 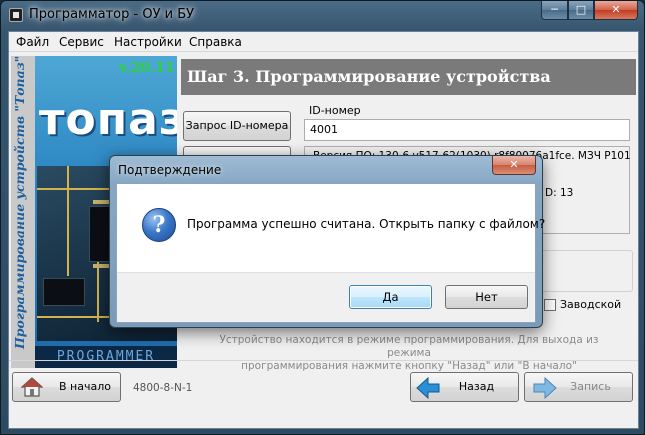 What do you see at coordinates (476, 386) in the screenshot?
I see `back-button-label: Назад` at bounding box center [476, 386].